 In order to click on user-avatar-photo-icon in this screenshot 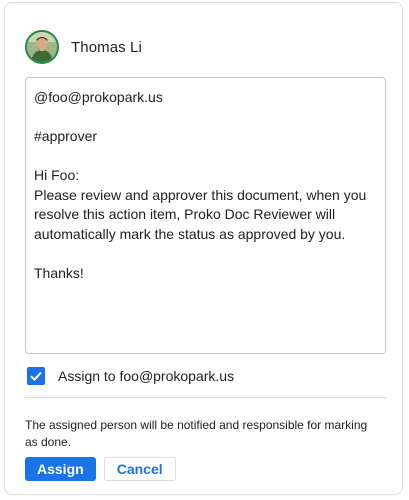, I will do `click(42, 47)`.